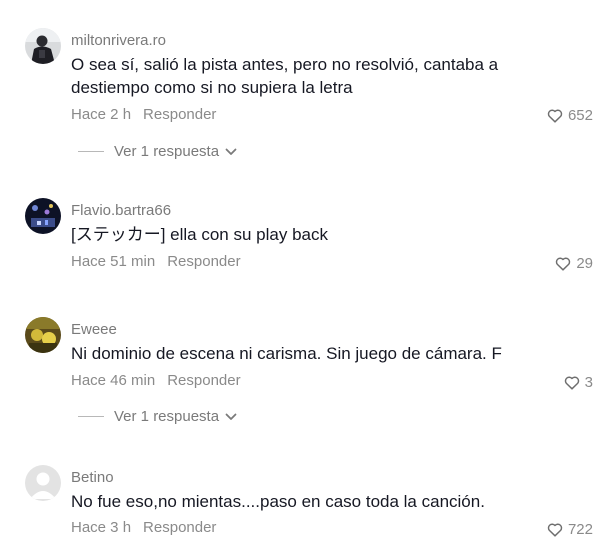 This screenshot has width=609, height=558. I want to click on comment-username: Eweee, so click(94, 329).